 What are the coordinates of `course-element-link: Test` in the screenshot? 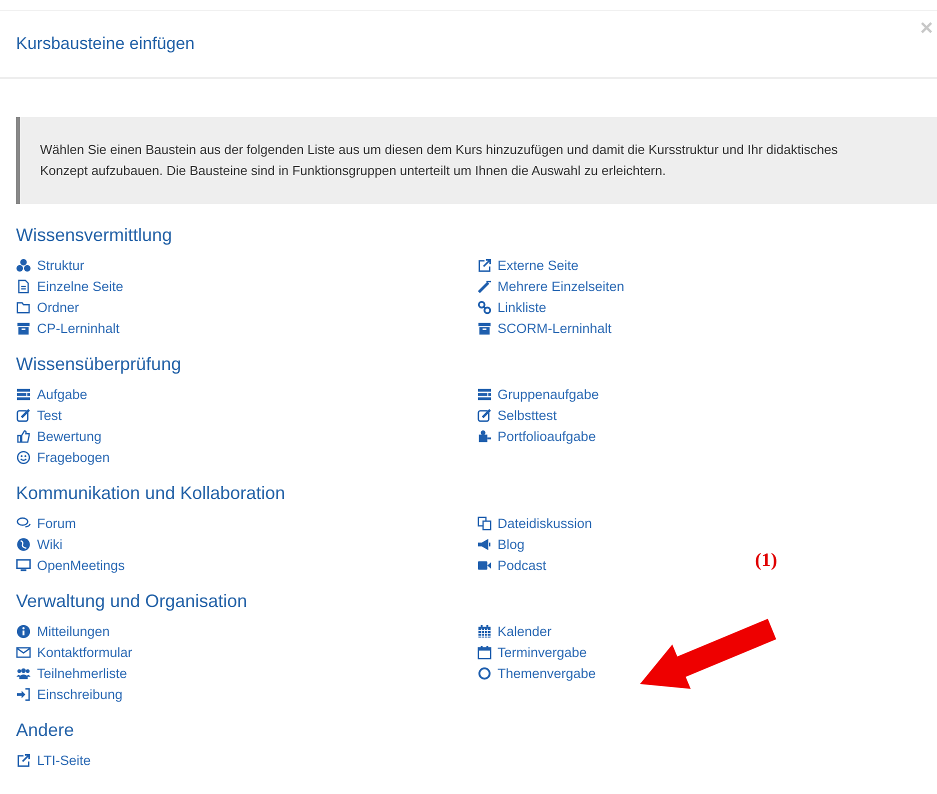 It's located at (39, 415).